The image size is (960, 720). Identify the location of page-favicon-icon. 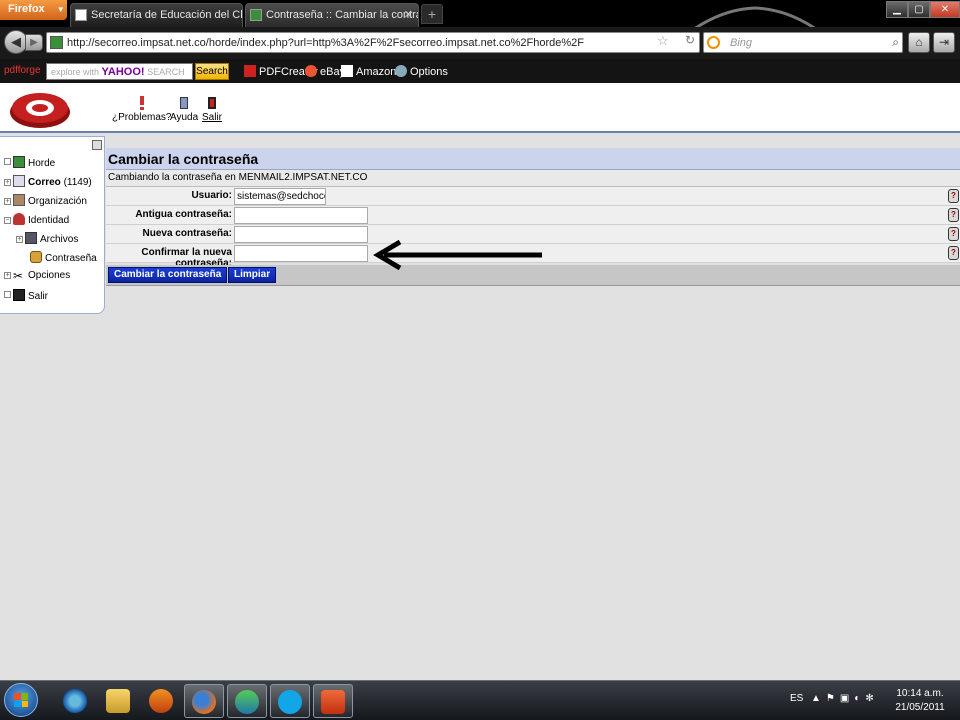
(81, 15).